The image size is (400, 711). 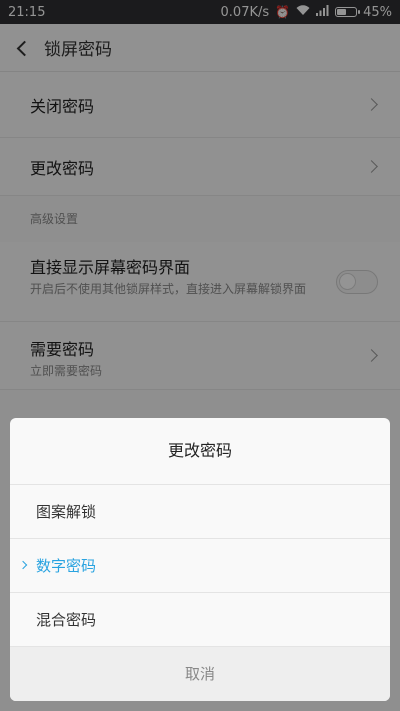 I want to click on option-pattern-label: 图案解锁, so click(x=66, y=512).